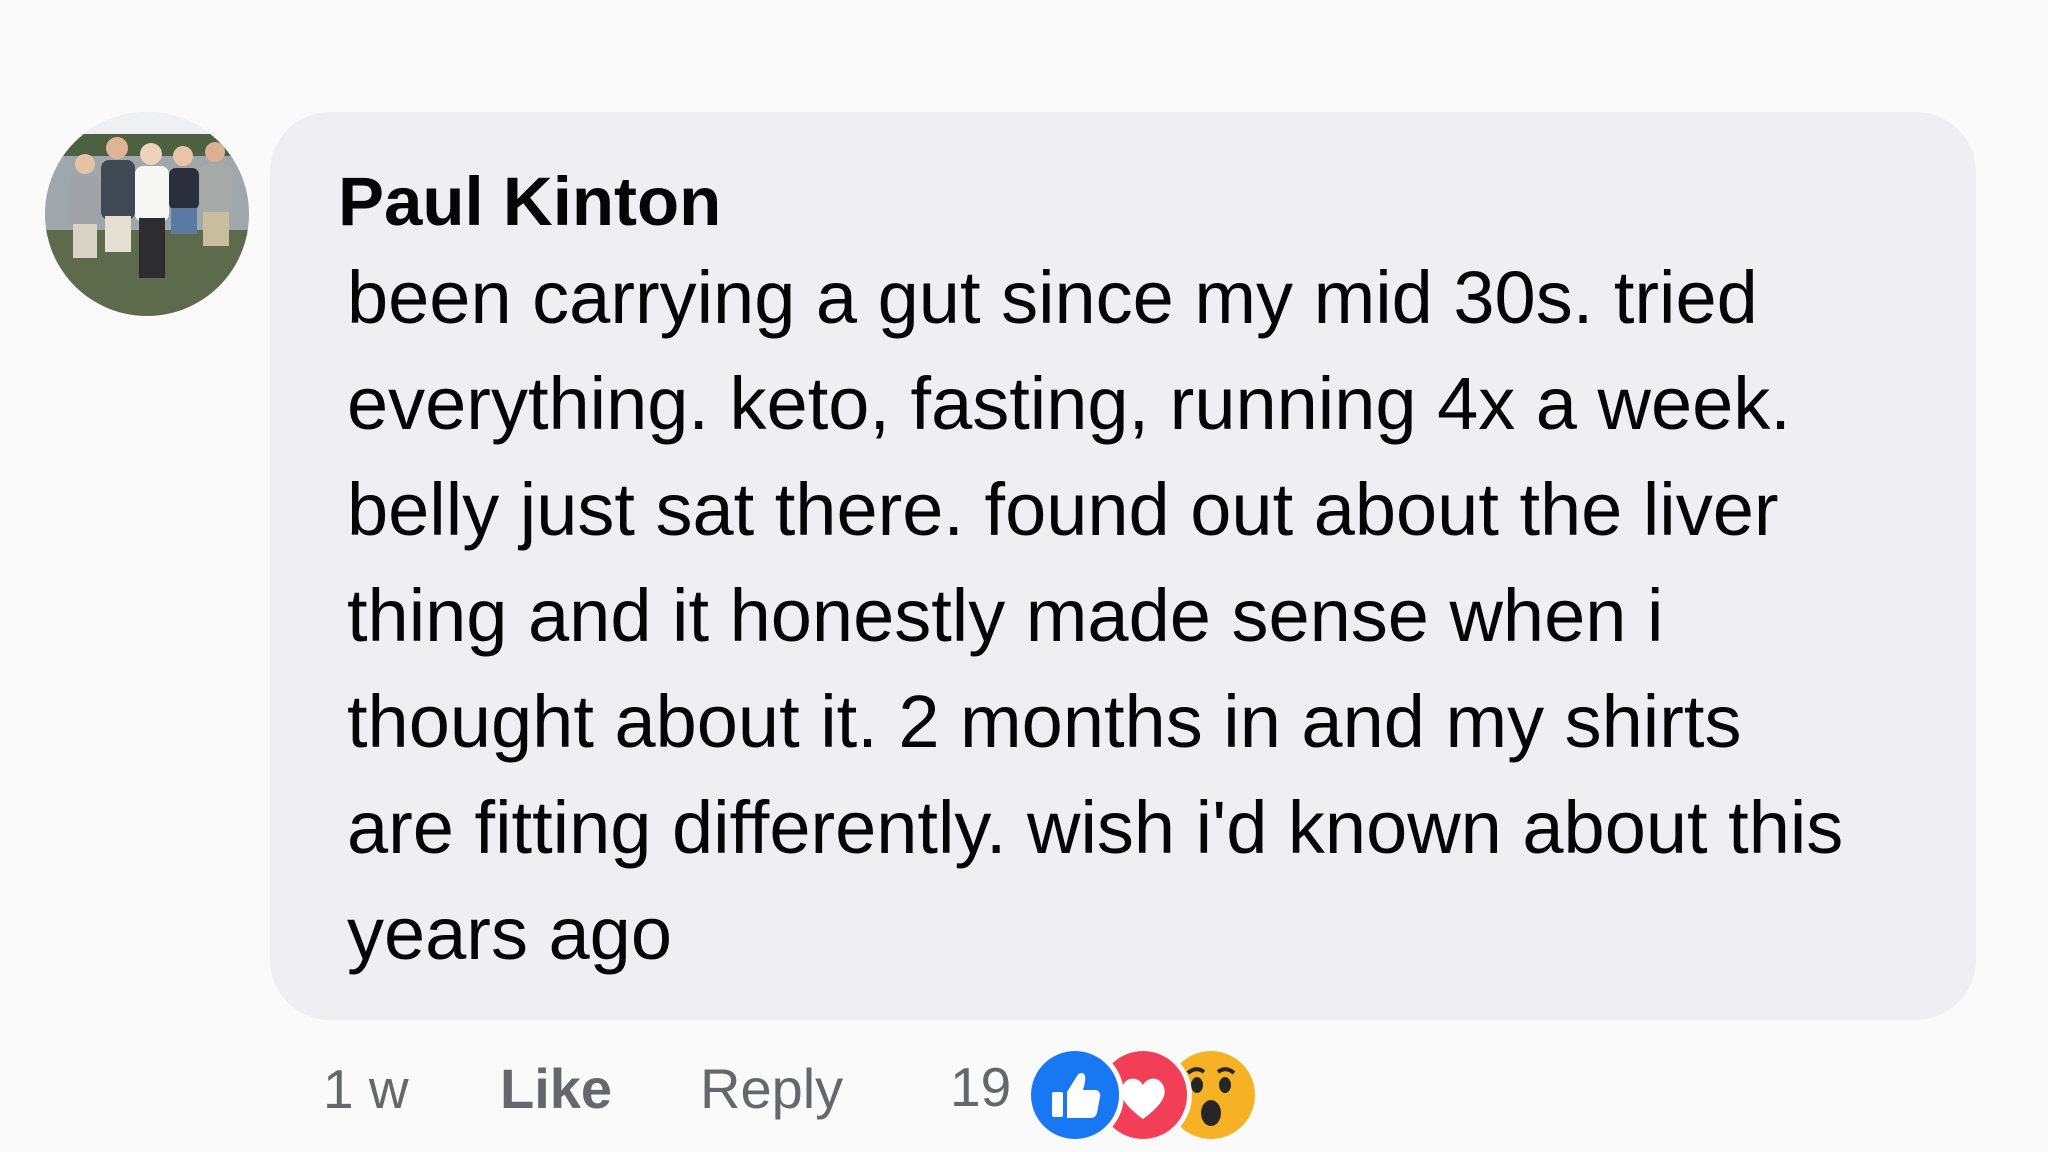 The width and height of the screenshot is (2048, 1152). I want to click on comment-timestamp: 1 w, so click(366, 1089).